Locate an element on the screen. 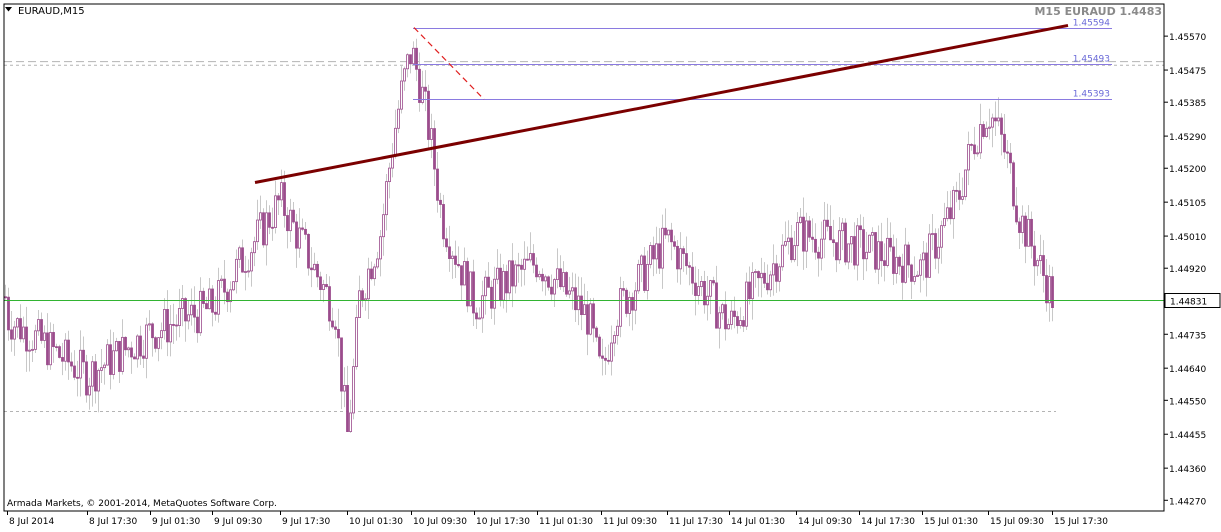 Image resolution: width=1221 pixels, height=532 pixels. x-tick-label: 14 Jul 01:30 is located at coordinates (758, 522).